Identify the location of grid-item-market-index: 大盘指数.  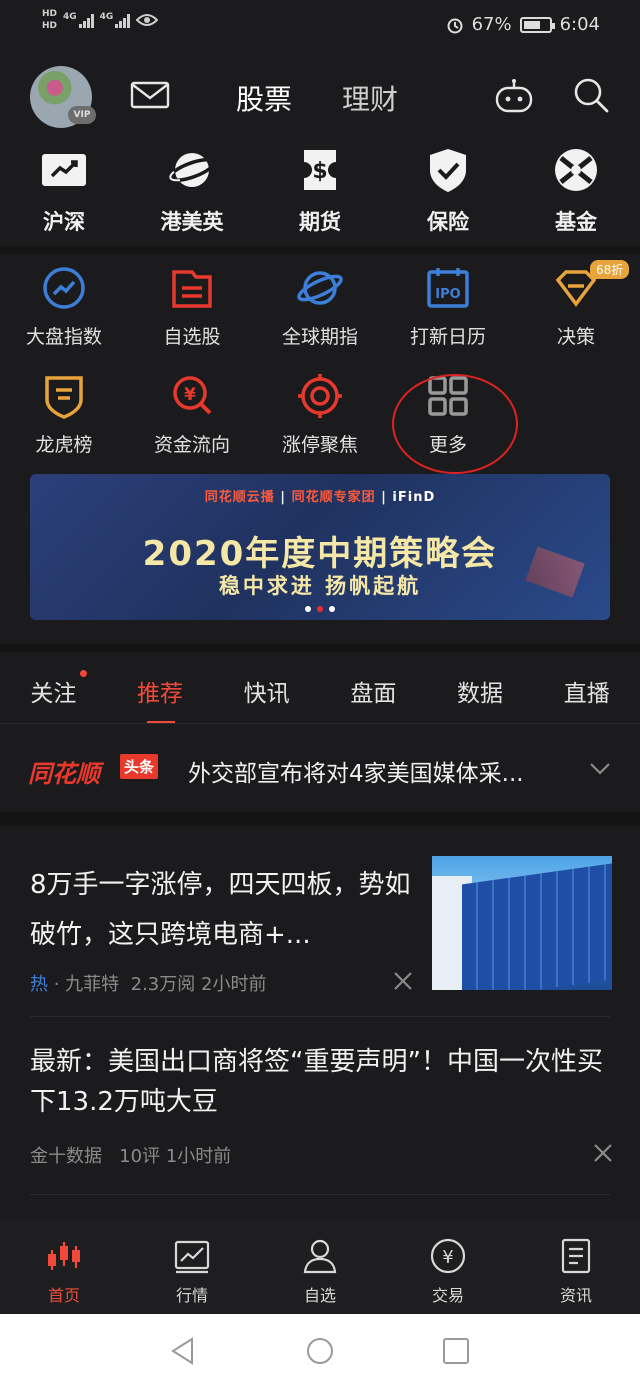
(64, 310).